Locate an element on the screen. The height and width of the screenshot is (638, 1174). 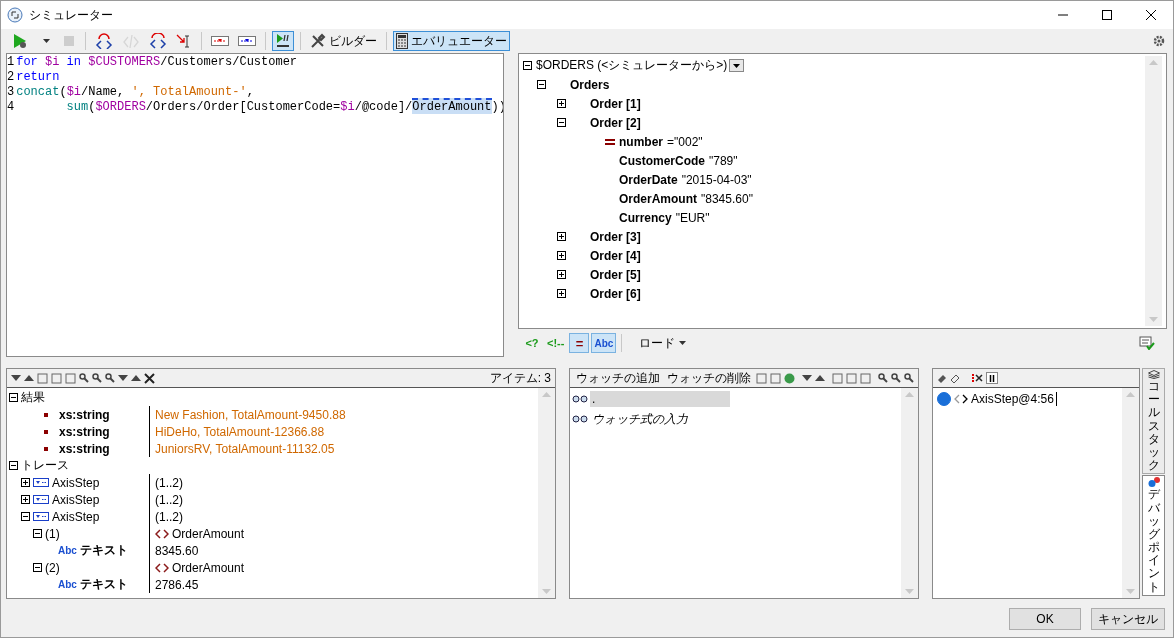
code-line: for $i in $CUSTOMERS/Customers/Customer is located at coordinates (157, 62).